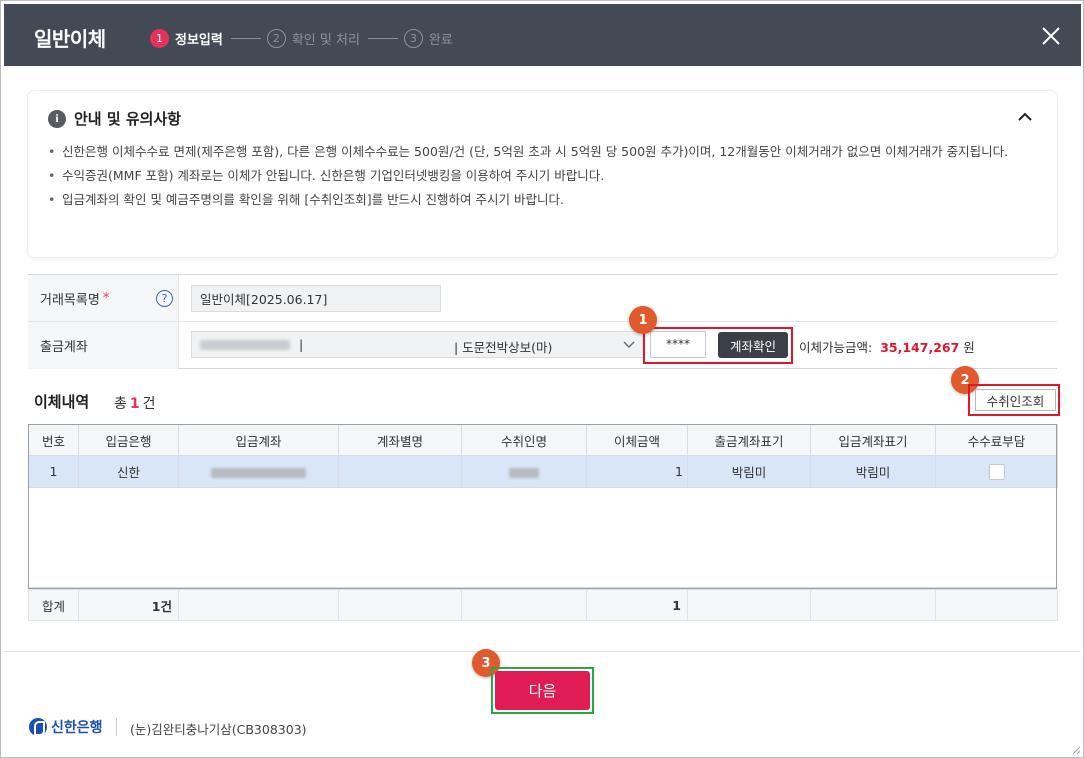 The image size is (1084, 758). What do you see at coordinates (258, 440) in the screenshot?
I see `column-header: 입금계좌` at bounding box center [258, 440].